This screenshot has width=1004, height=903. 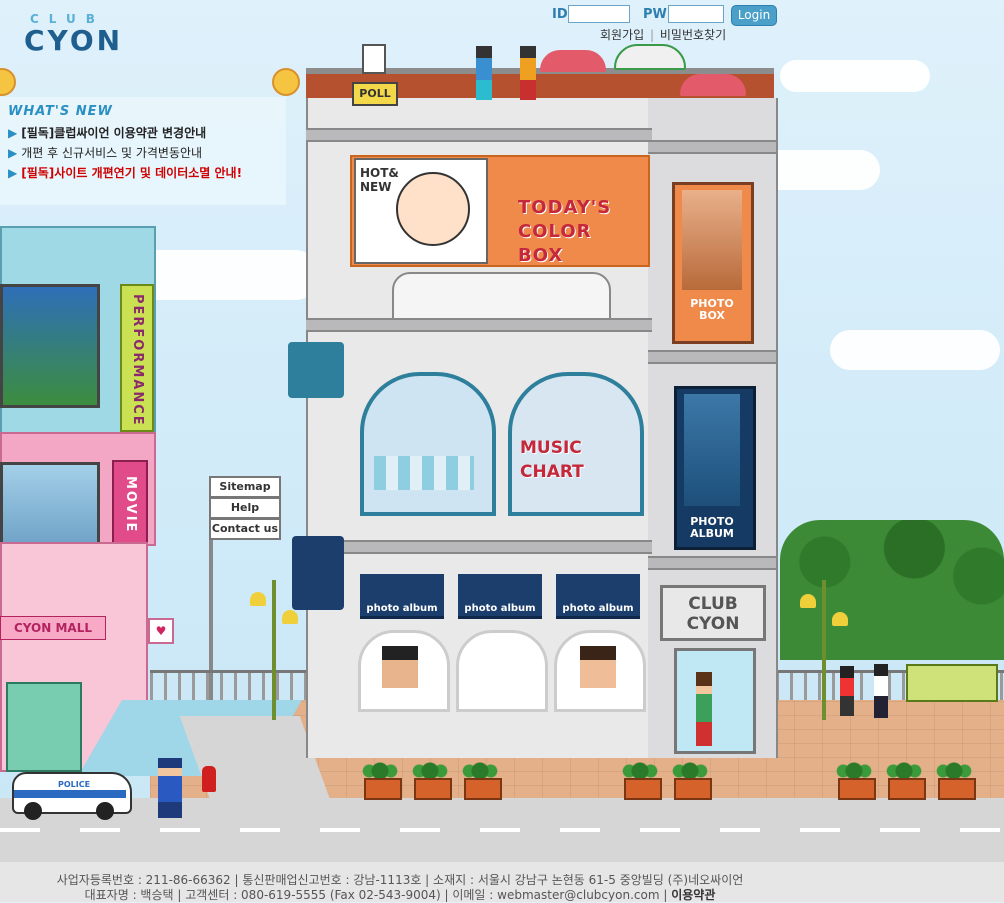 I want to click on club-cyon-sign: CLUB CYON, so click(x=713, y=613).